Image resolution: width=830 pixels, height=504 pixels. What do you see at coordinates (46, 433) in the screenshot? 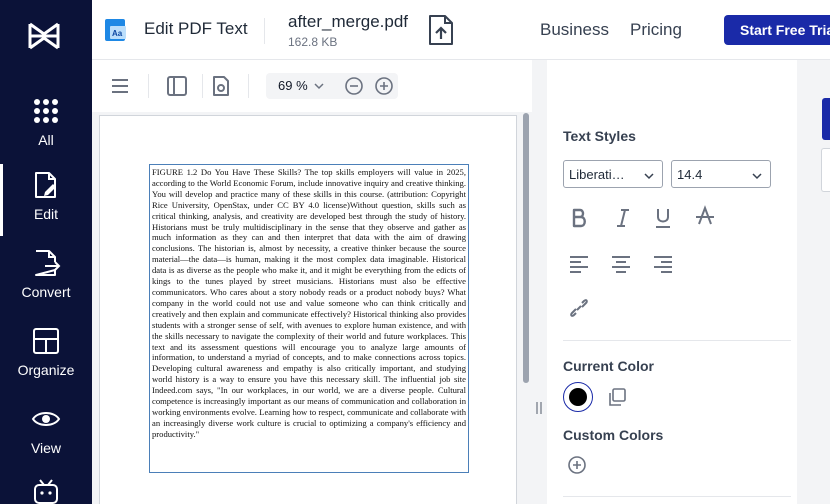
I see `nav-item-view: View` at bounding box center [46, 433].